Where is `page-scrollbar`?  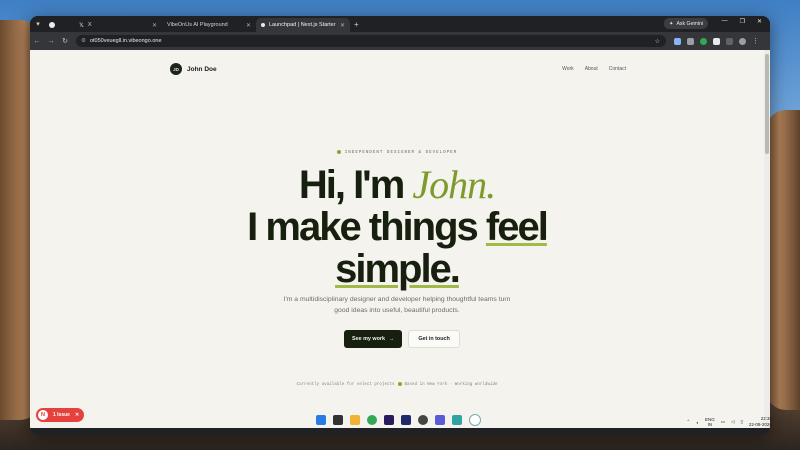 page-scrollbar is located at coordinates (767, 239).